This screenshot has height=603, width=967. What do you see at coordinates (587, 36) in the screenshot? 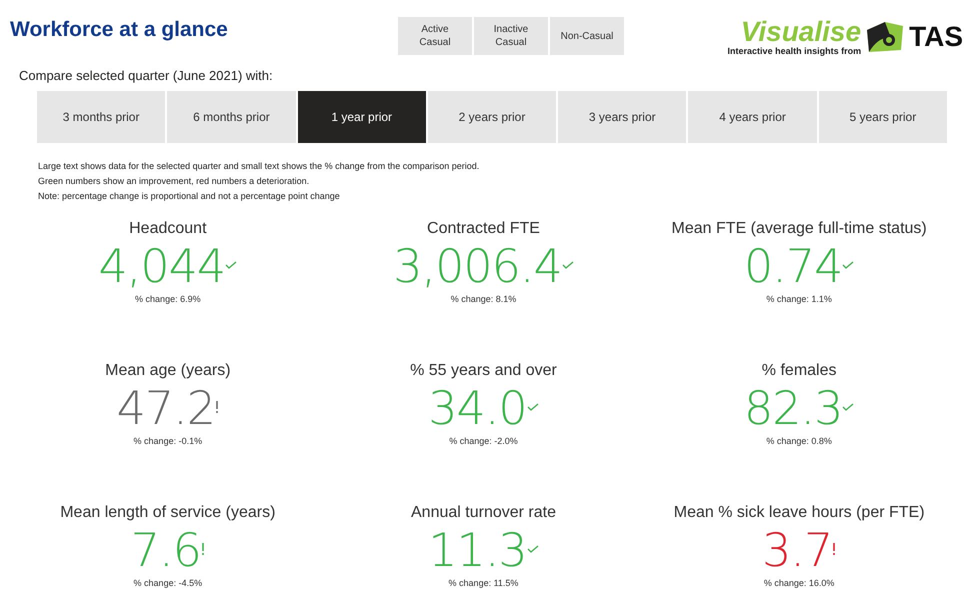
I see `filter-button: Non-Casual` at bounding box center [587, 36].